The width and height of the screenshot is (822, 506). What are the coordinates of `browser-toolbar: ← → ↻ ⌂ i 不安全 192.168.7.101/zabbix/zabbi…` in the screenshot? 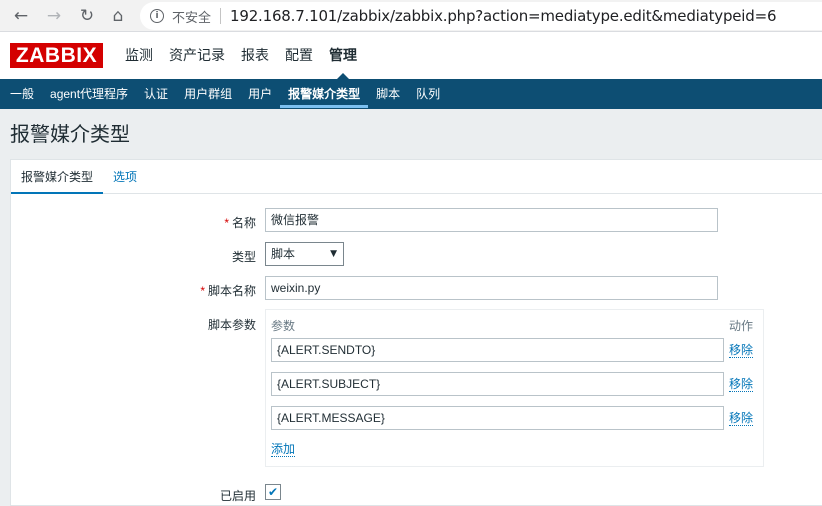 It's located at (411, 16).